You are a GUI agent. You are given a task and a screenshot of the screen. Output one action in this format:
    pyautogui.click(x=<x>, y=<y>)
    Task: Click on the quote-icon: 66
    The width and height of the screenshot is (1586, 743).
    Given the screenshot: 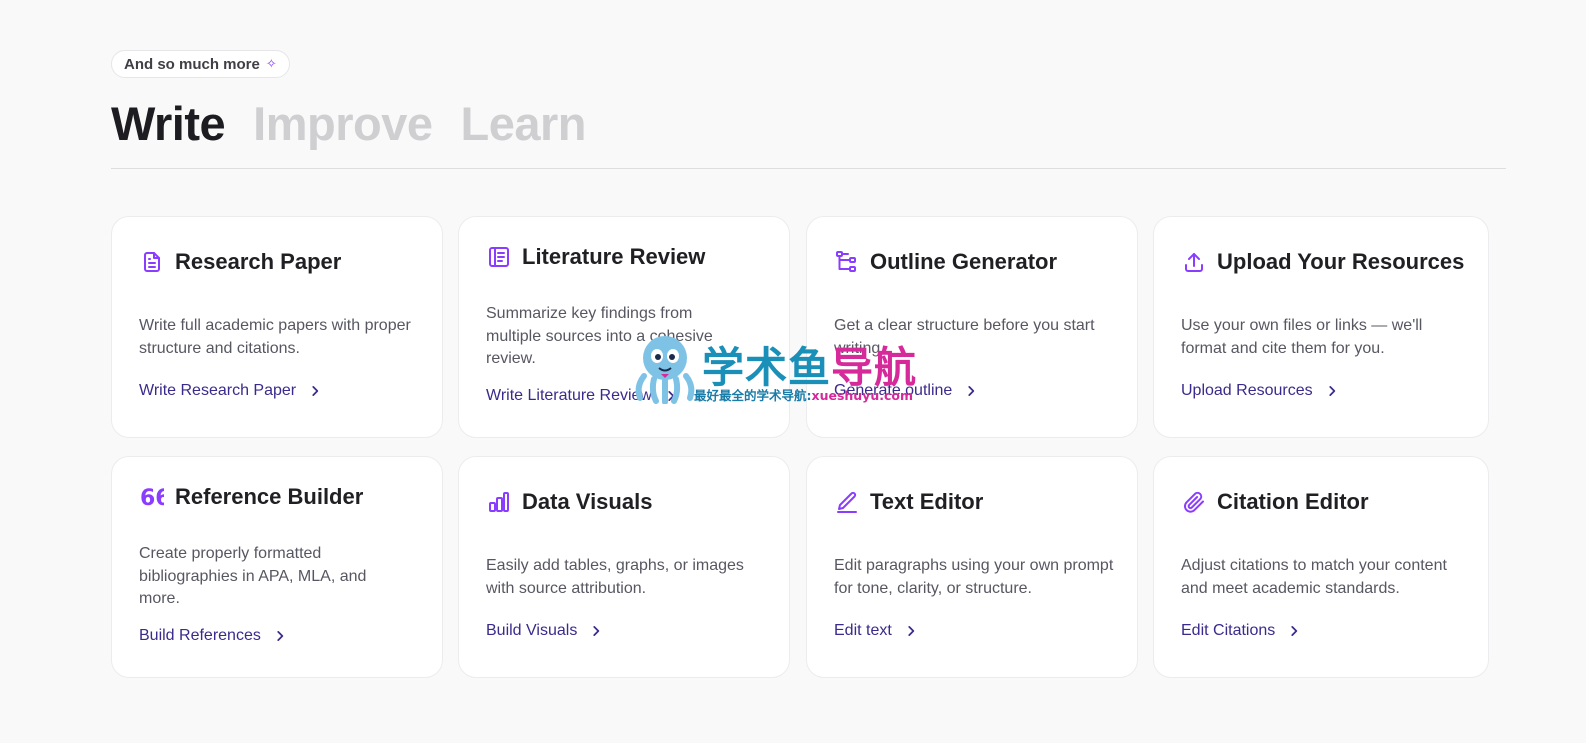 What is the action you would take?
    pyautogui.click(x=152, y=497)
    